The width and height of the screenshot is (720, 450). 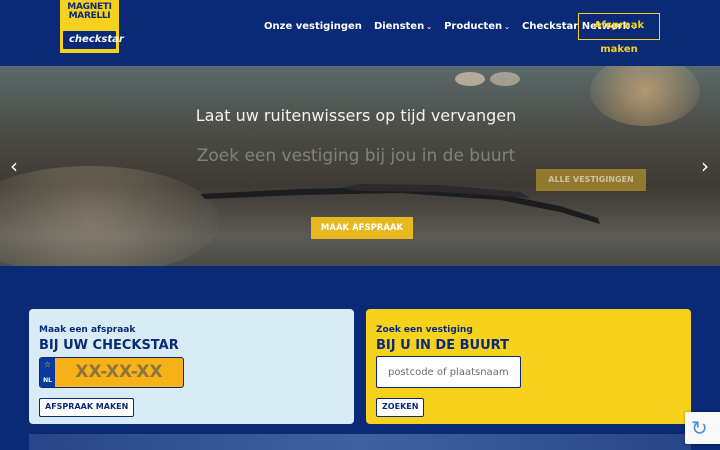 I want to click on menu-item-diensten: Diensten ⌄, so click(x=403, y=27).